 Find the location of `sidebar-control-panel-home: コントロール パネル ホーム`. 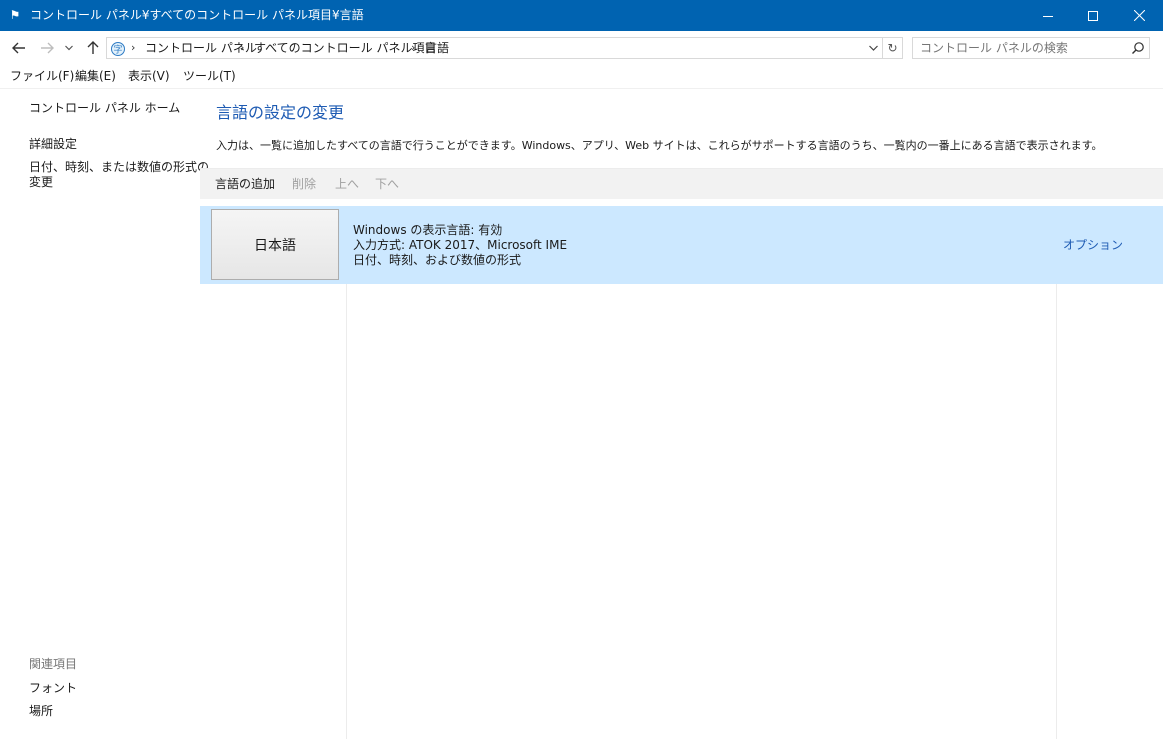

sidebar-control-panel-home: コントロール パネル ホーム is located at coordinates (104, 108).